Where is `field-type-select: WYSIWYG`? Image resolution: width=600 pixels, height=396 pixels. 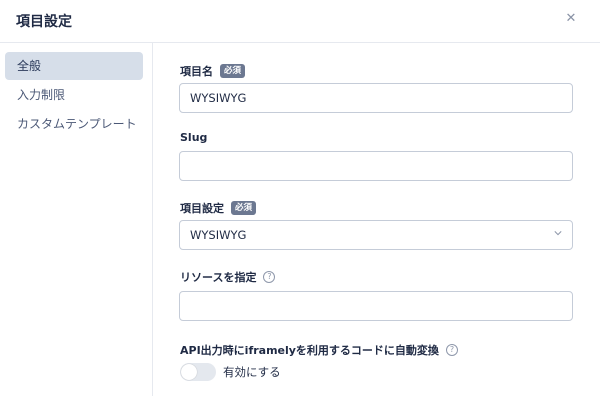
field-type-select: WYSIWYG is located at coordinates (376, 235).